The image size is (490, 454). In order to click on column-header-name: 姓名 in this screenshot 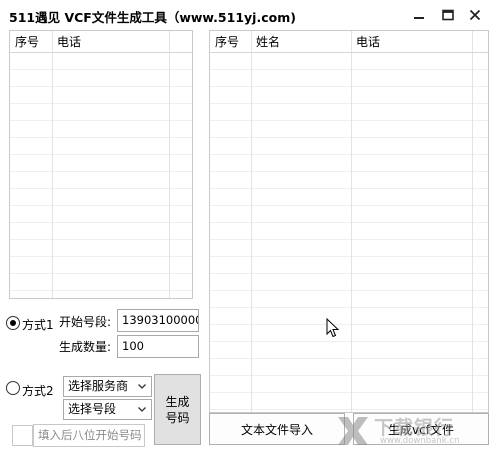, I will do `click(265, 42)`.